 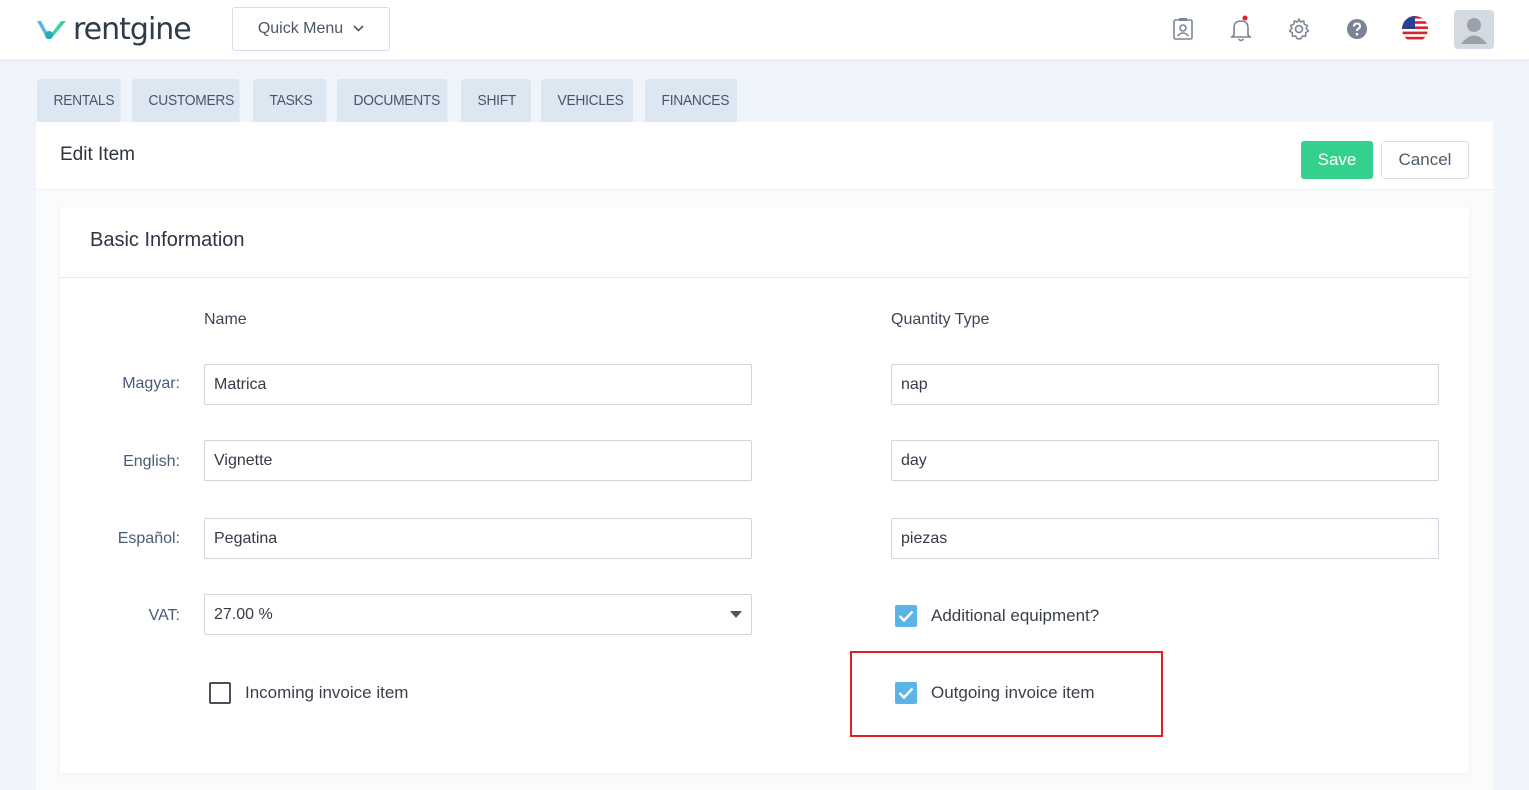 What do you see at coordinates (1337, 160) in the screenshot?
I see `save-button: Save` at bounding box center [1337, 160].